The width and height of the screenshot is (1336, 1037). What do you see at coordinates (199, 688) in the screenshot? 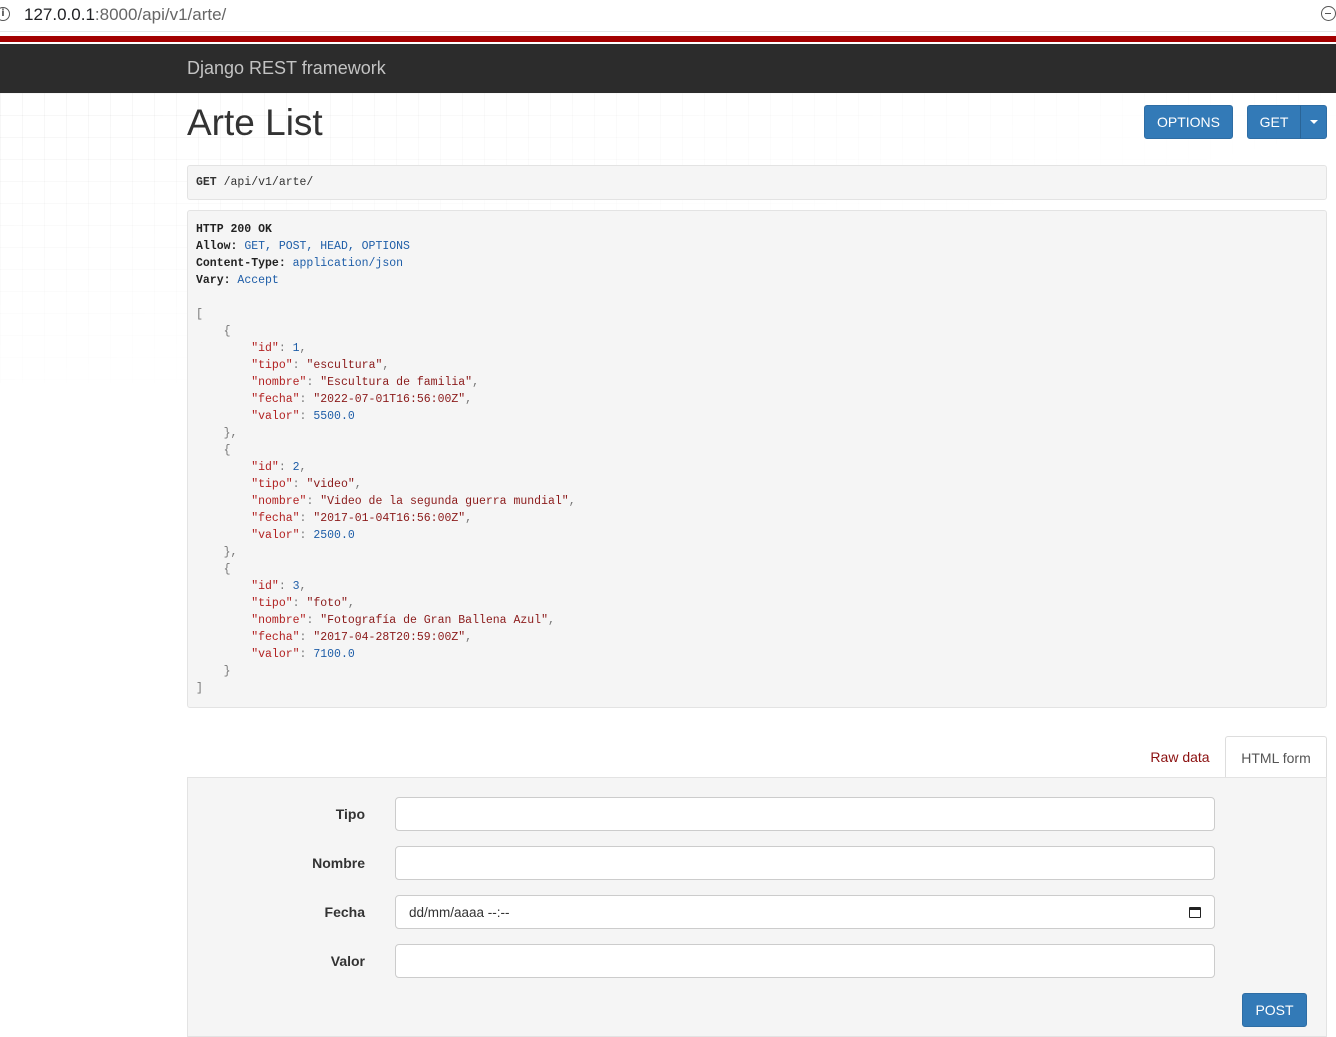
I see `json-close-bracket: ]` at bounding box center [199, 688].